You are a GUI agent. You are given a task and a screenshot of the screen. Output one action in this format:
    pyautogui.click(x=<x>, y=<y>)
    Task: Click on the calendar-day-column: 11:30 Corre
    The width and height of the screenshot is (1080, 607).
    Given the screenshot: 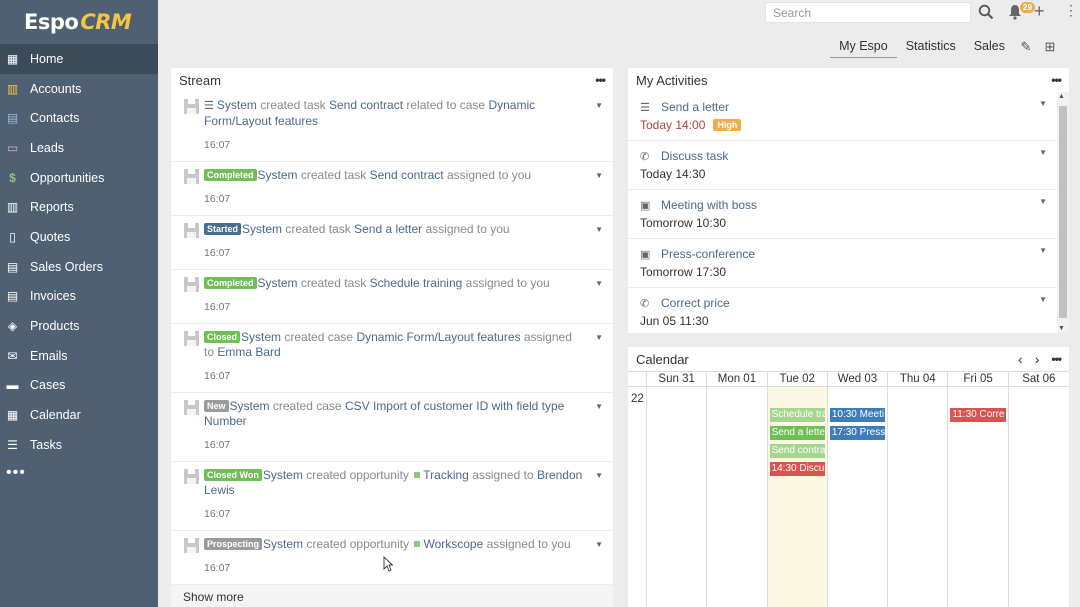 What is the action you would take?
    pyautogui.click(x=978, y=497)
    